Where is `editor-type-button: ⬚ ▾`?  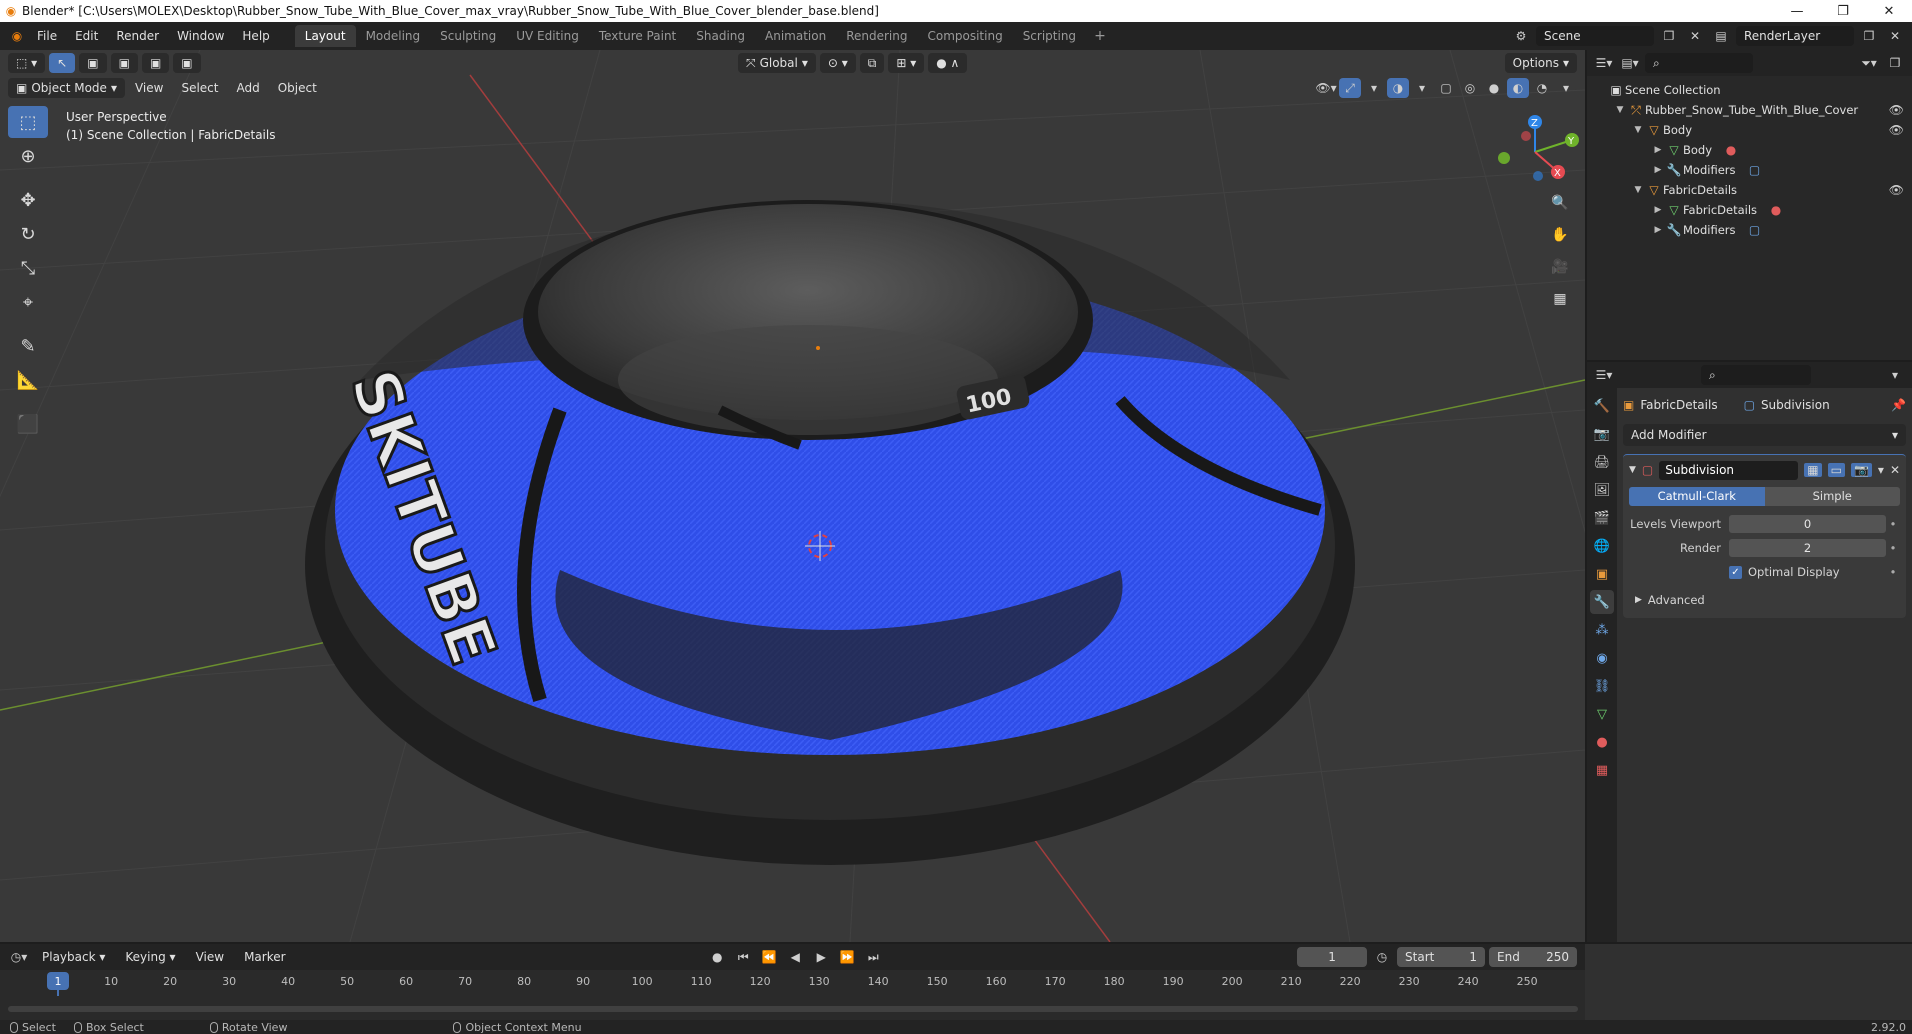 editor-type-button: ⬚ ▾ is located at coordinates (27, 63).